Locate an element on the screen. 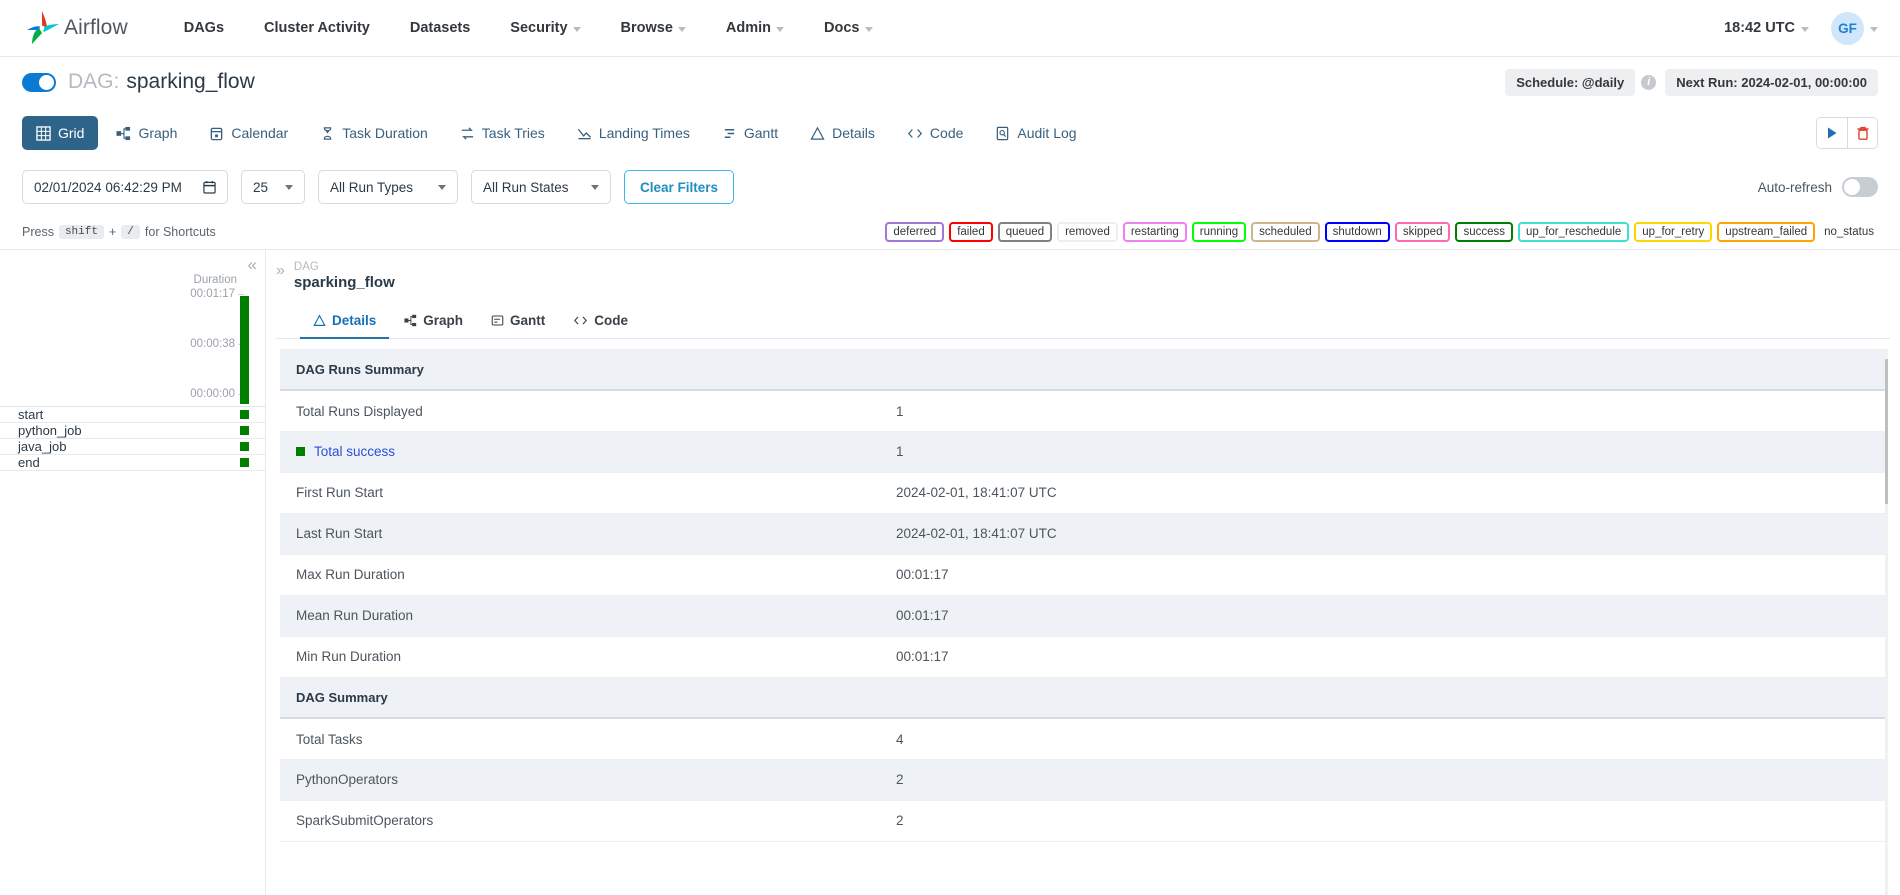  nav-link-security: Security is located at coordinates (545, 28).